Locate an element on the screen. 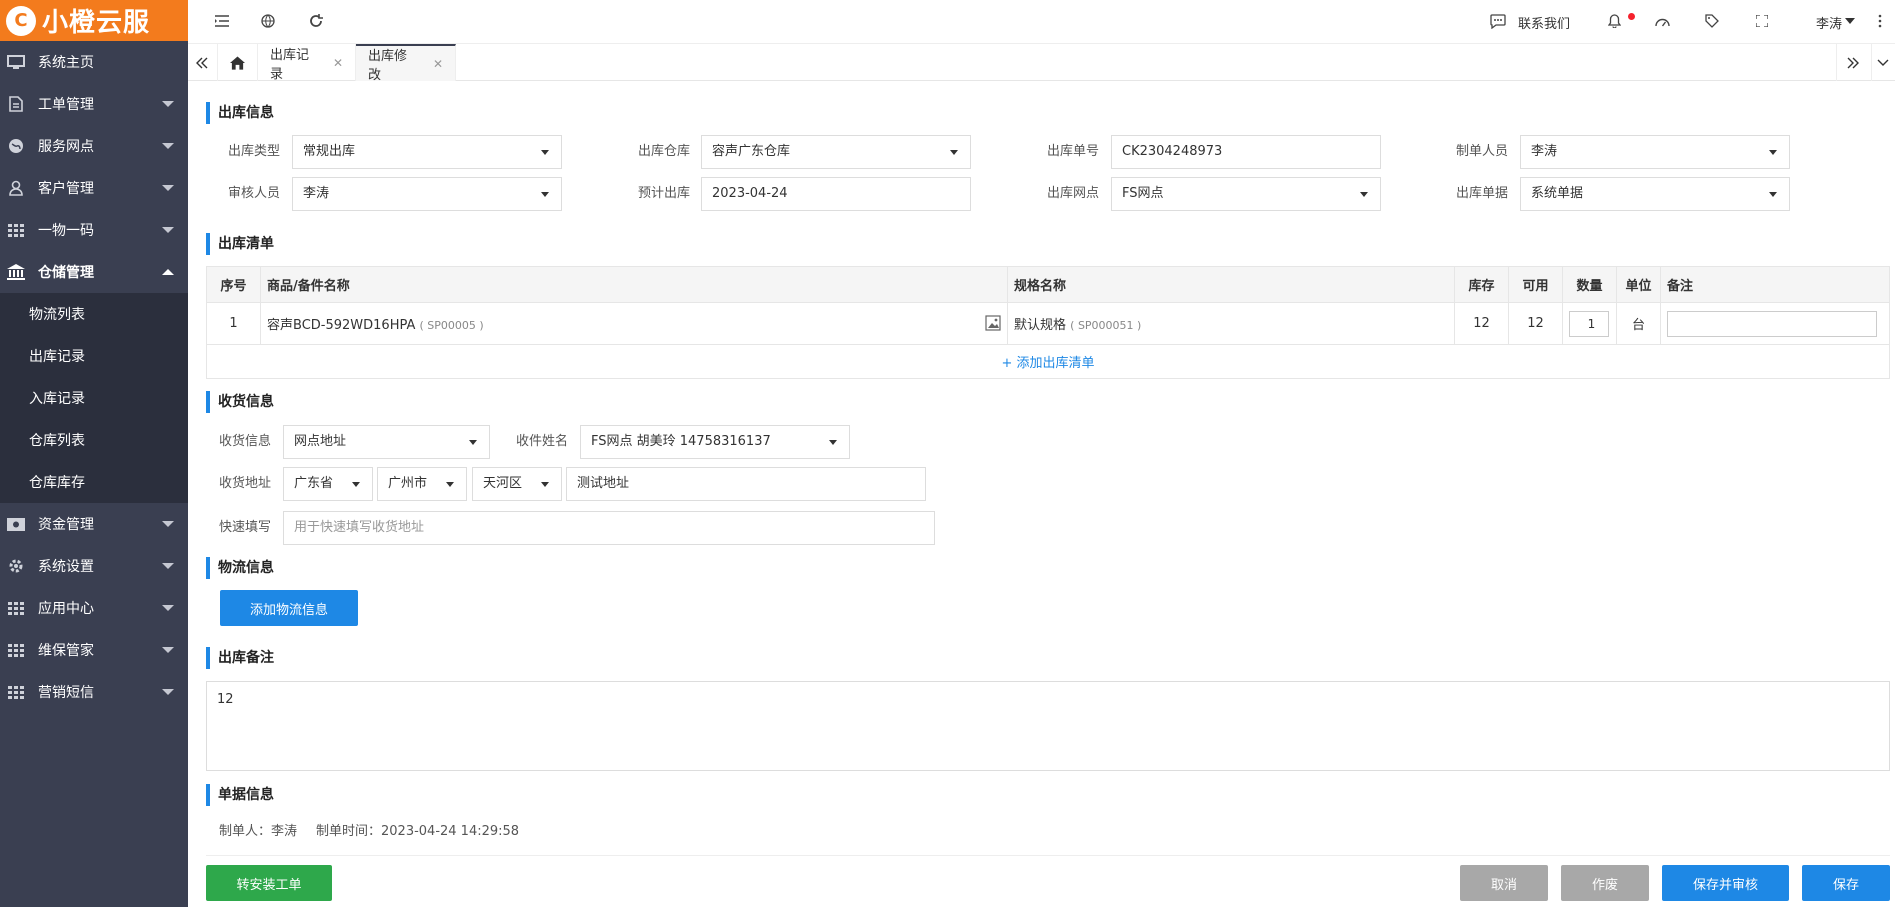 The width and height of the screenshot is (1895, 907). sidebar-item-warehouse: 仓储管理 is located at coordinates (94, 272).